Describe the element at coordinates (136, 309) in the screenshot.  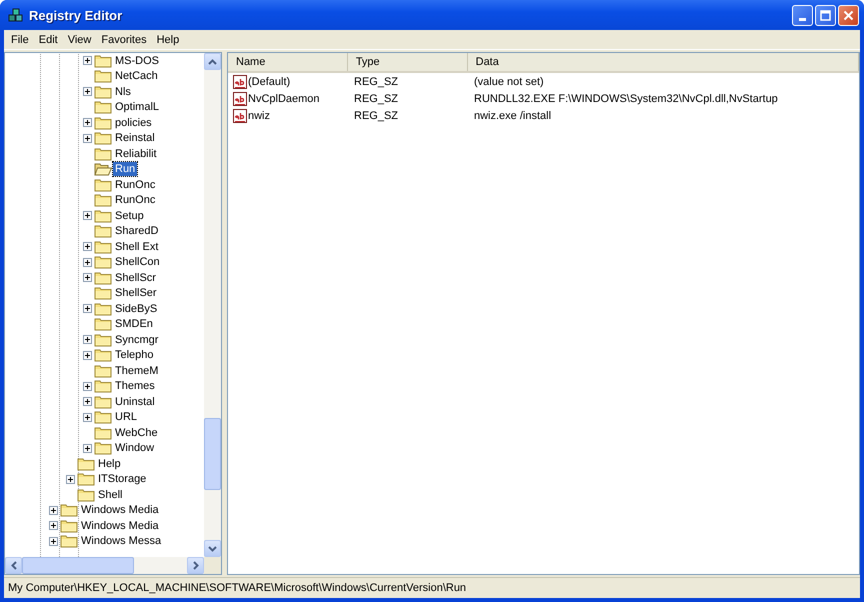
I see `tree-item: SideByS` at that location.